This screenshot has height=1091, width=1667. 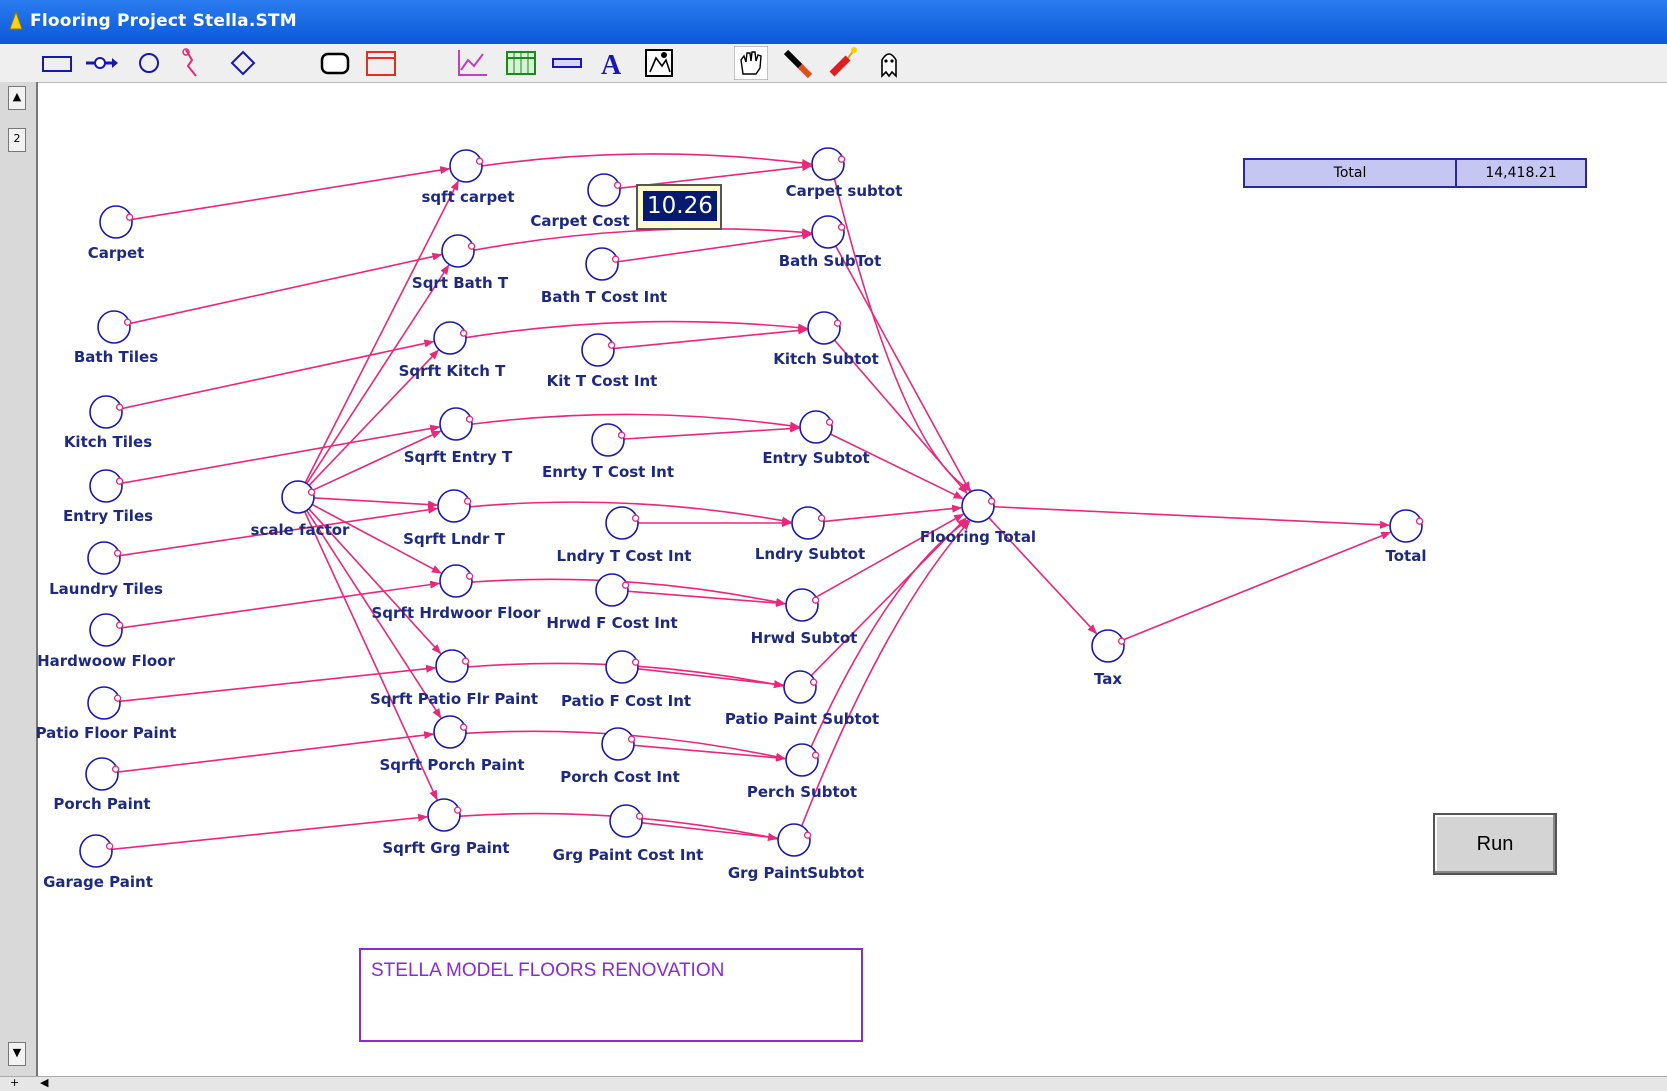 What do you see at coordinates (1108, 646) in the screenshot?
I see `converter-tax` at bounding box center [1108, 646].